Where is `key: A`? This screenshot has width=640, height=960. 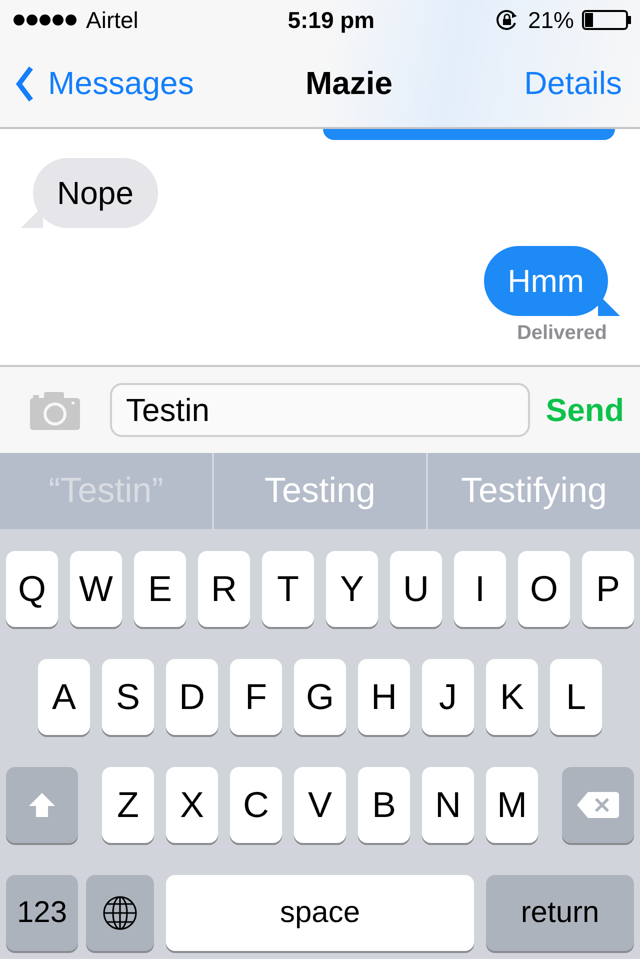
key: A is located at coordinates (64, 697).